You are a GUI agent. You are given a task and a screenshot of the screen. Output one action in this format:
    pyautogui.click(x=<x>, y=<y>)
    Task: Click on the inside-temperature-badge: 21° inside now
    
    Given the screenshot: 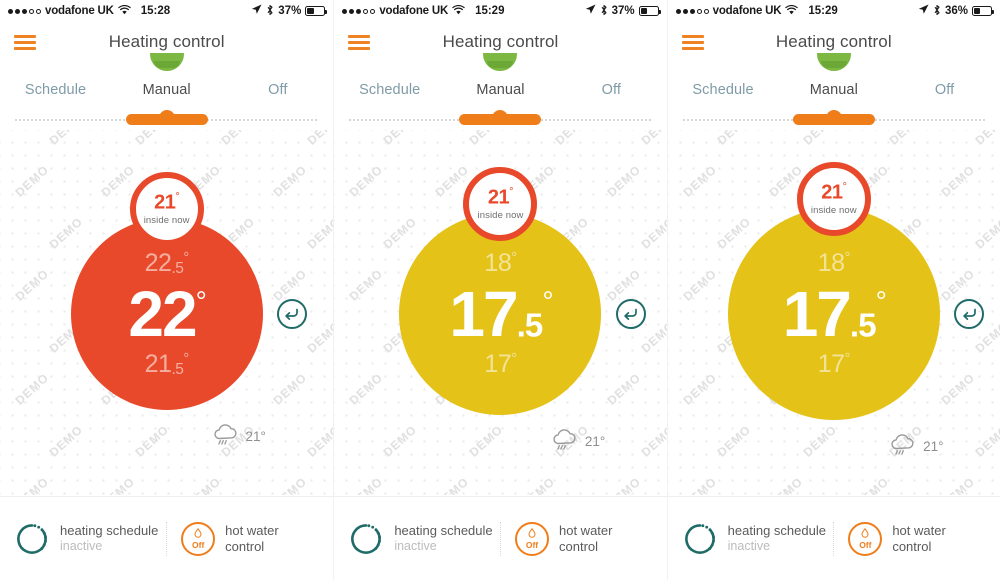 What is the action you would take?
    pyautogui.click(x=833, y=199)
    